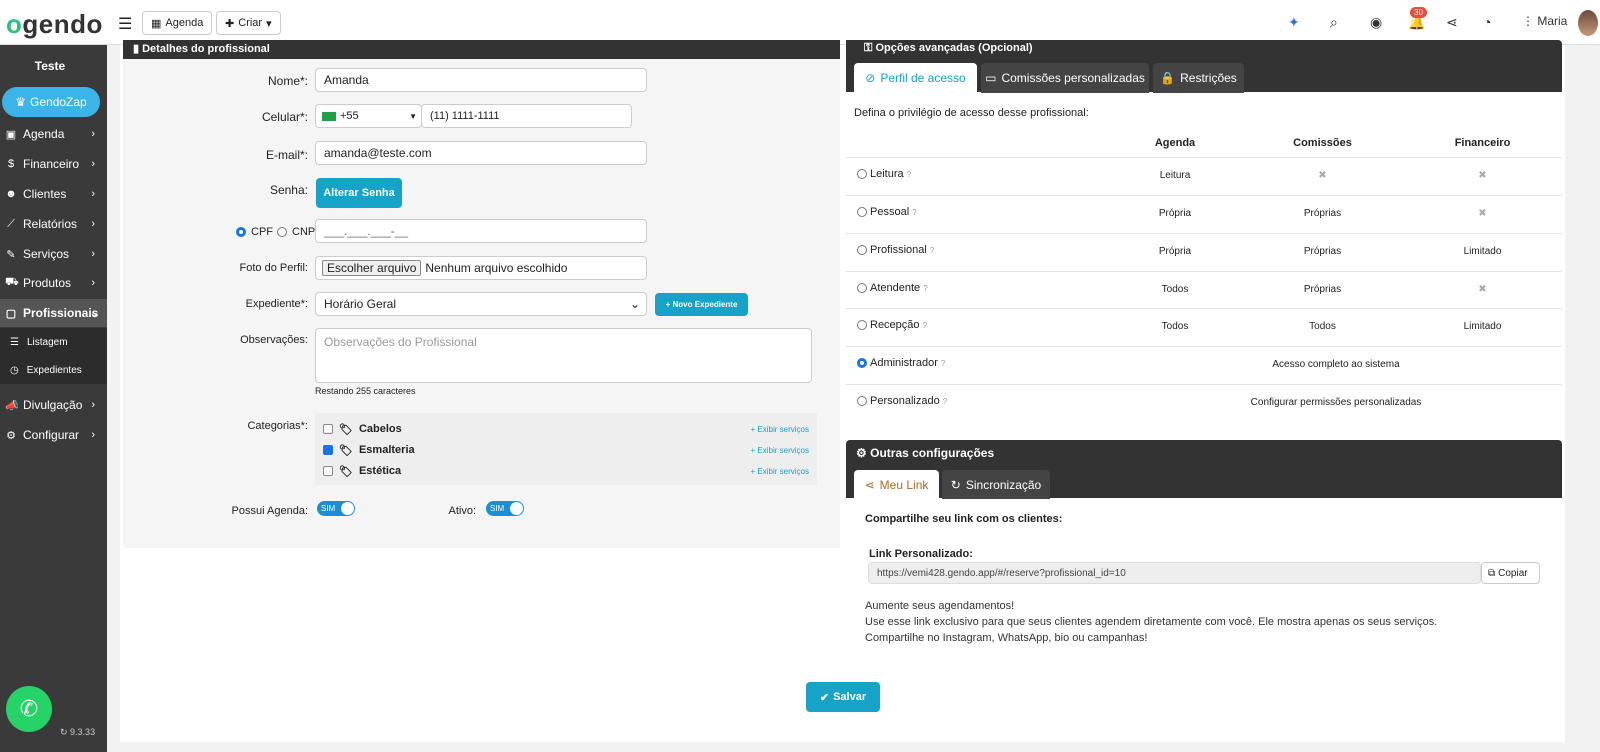  What do you see at coordinates (53, 254) in the screenshot?
I see `sidebar-item-servicos: ✎ Serviços ›` at bounding box center [53, 254].